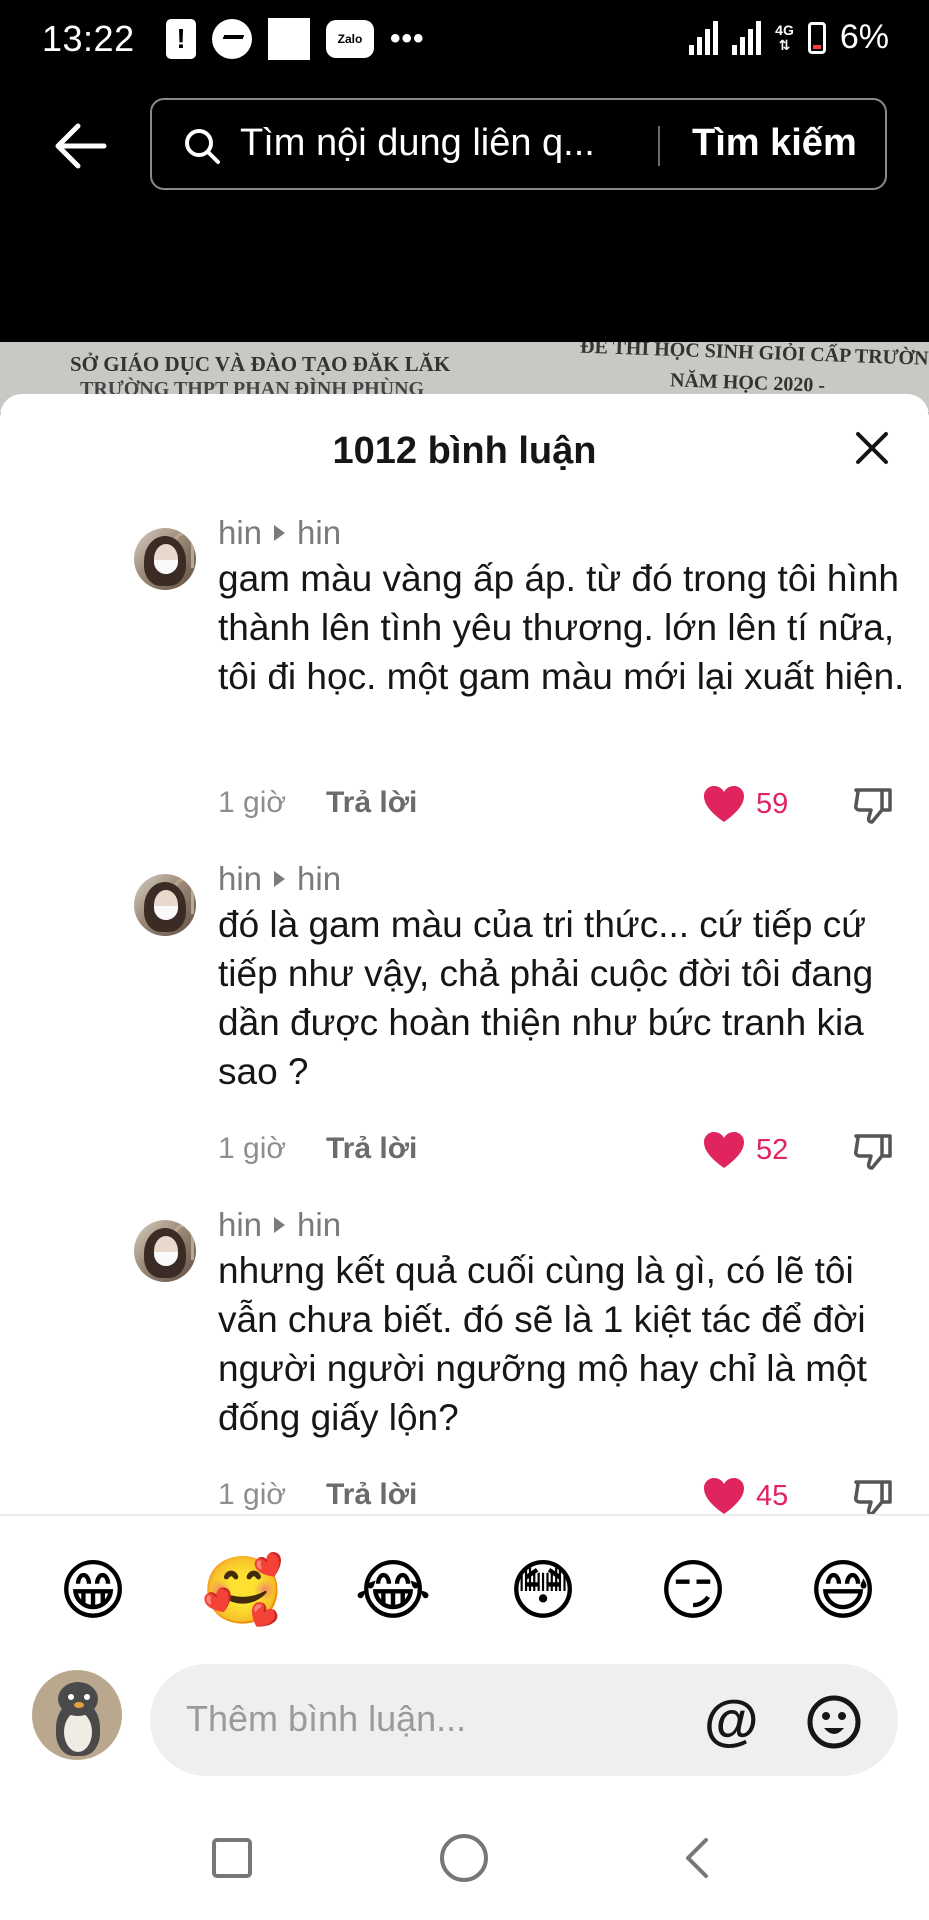 Image resolution: width=929 pixels, height=1920 pixels. What do you see at coordinates (350, 39) in the screenshot?
I see `zalo-icon: Zalo` at bounding box center [350, 39].